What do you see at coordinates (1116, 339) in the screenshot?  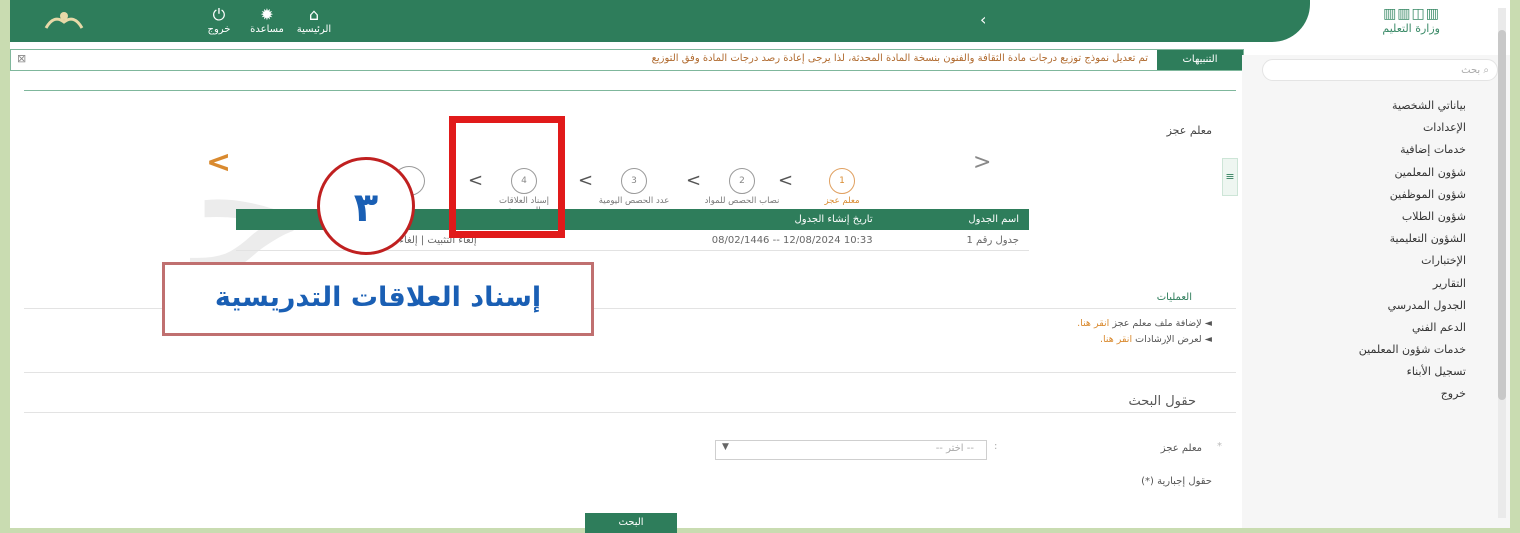 I see `guidelines-link: انقر هنا.` at bounding box center [1116, 339].